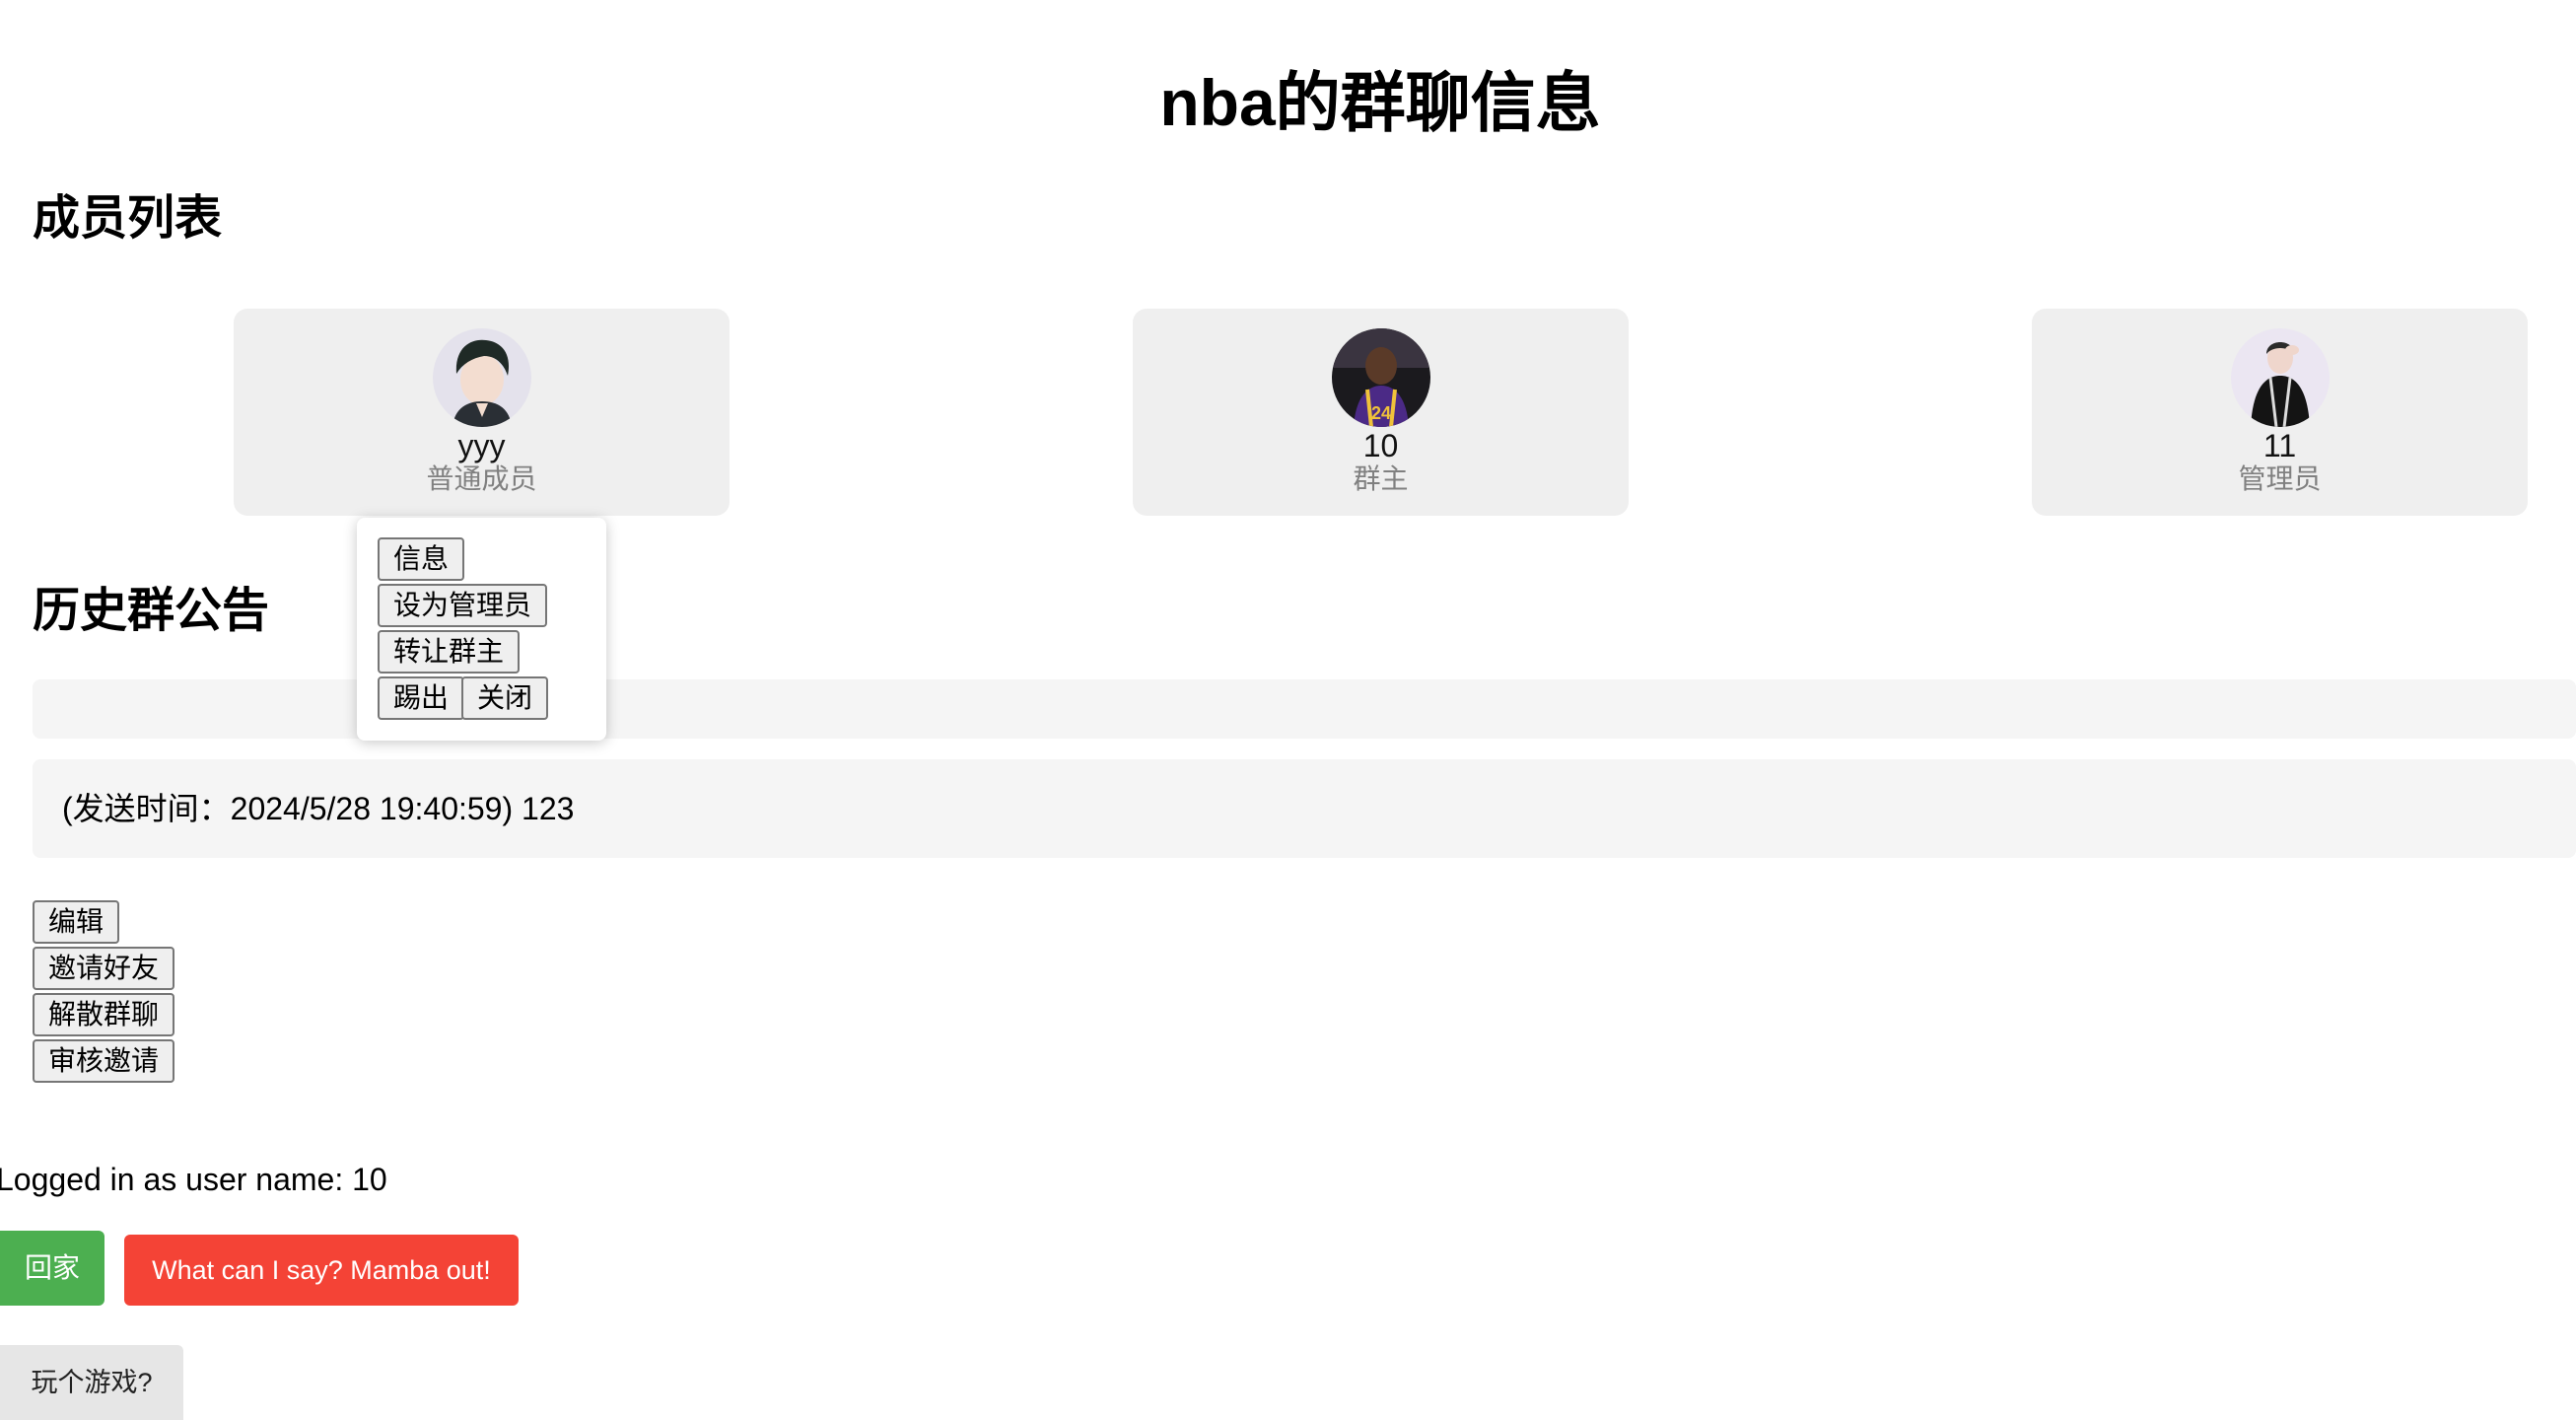 Image resolution: width=2576 pixels, height=1420 pixels. Describe the element at coordinates (322, 1270) in the screenshot. I see `mamba-button: What can I say? Mamba out!` at that location.